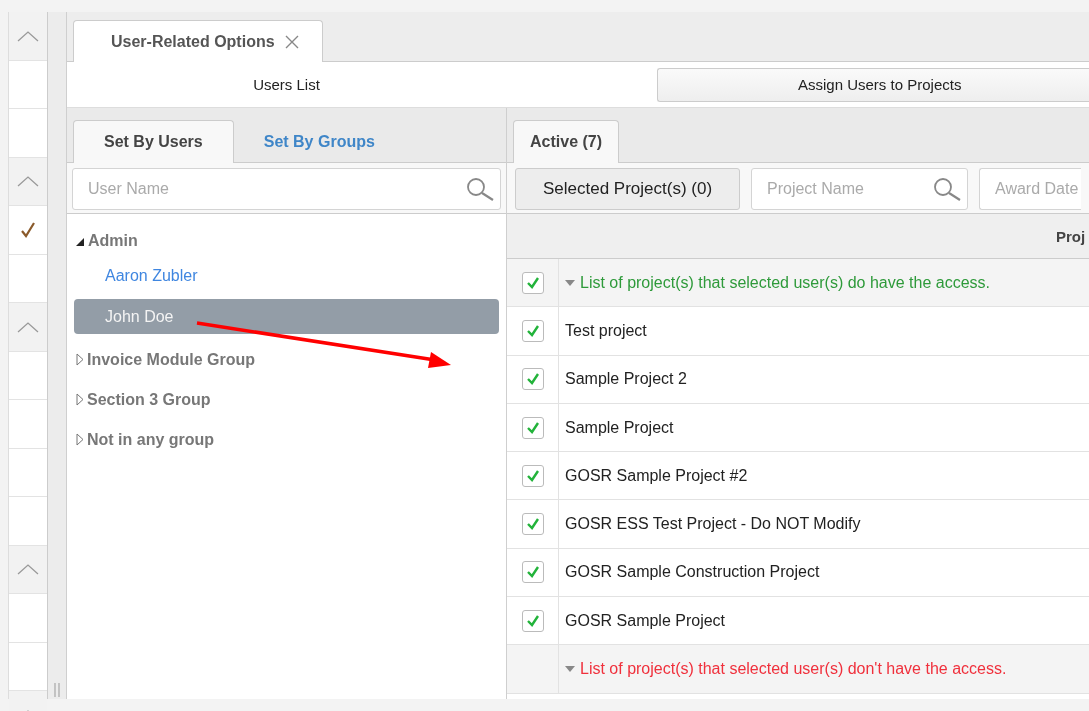 The image size is (1089, 711). I want to click on expanded-triangle-icon, so click(80, 242).